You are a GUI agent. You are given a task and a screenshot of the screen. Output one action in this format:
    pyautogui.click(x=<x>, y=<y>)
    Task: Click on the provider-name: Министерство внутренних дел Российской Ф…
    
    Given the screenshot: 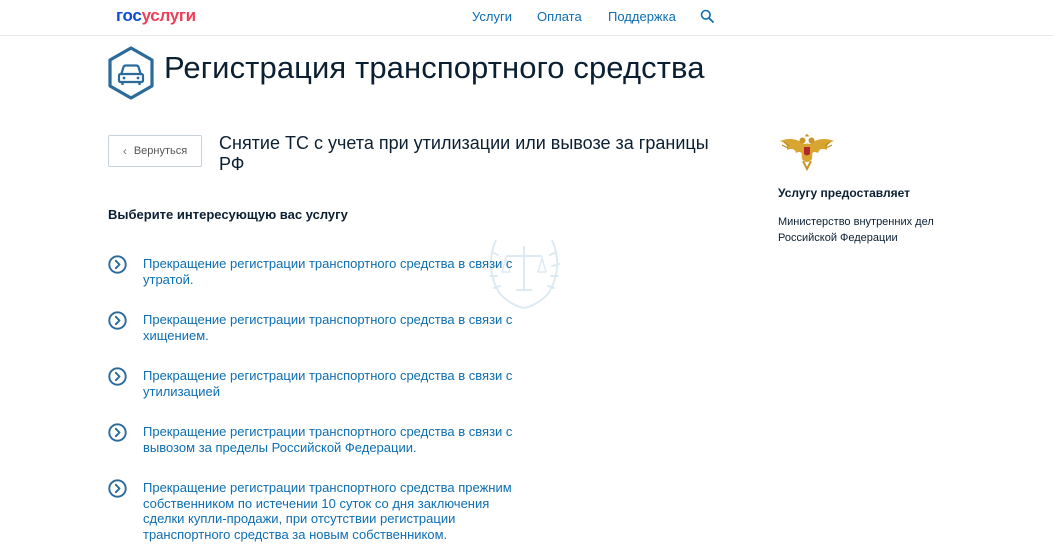 What is the action you would take?
    pyautogui.click(x=856, y=230)
    